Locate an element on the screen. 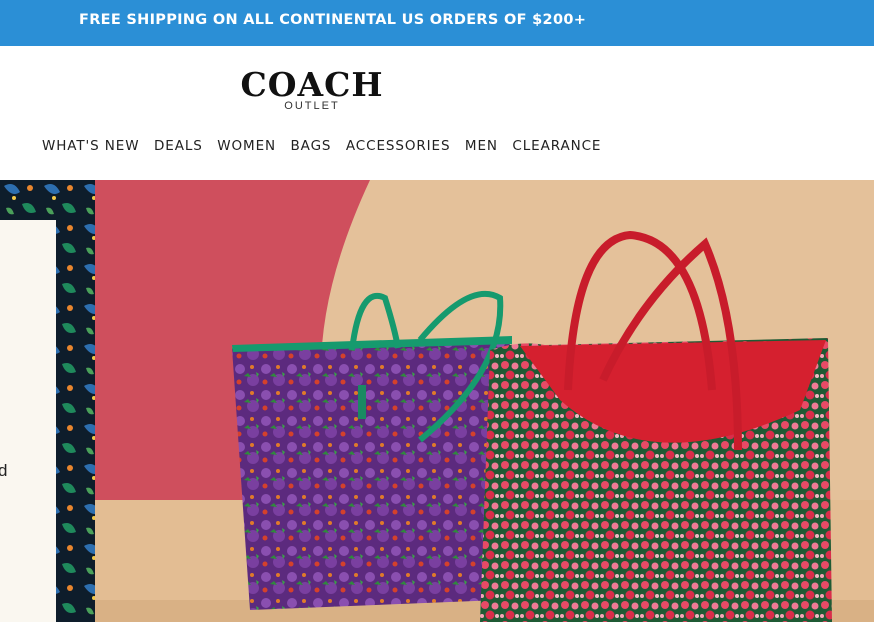  nav-whats-new: WHAT'S NEW is located at coordinates (90, 147).